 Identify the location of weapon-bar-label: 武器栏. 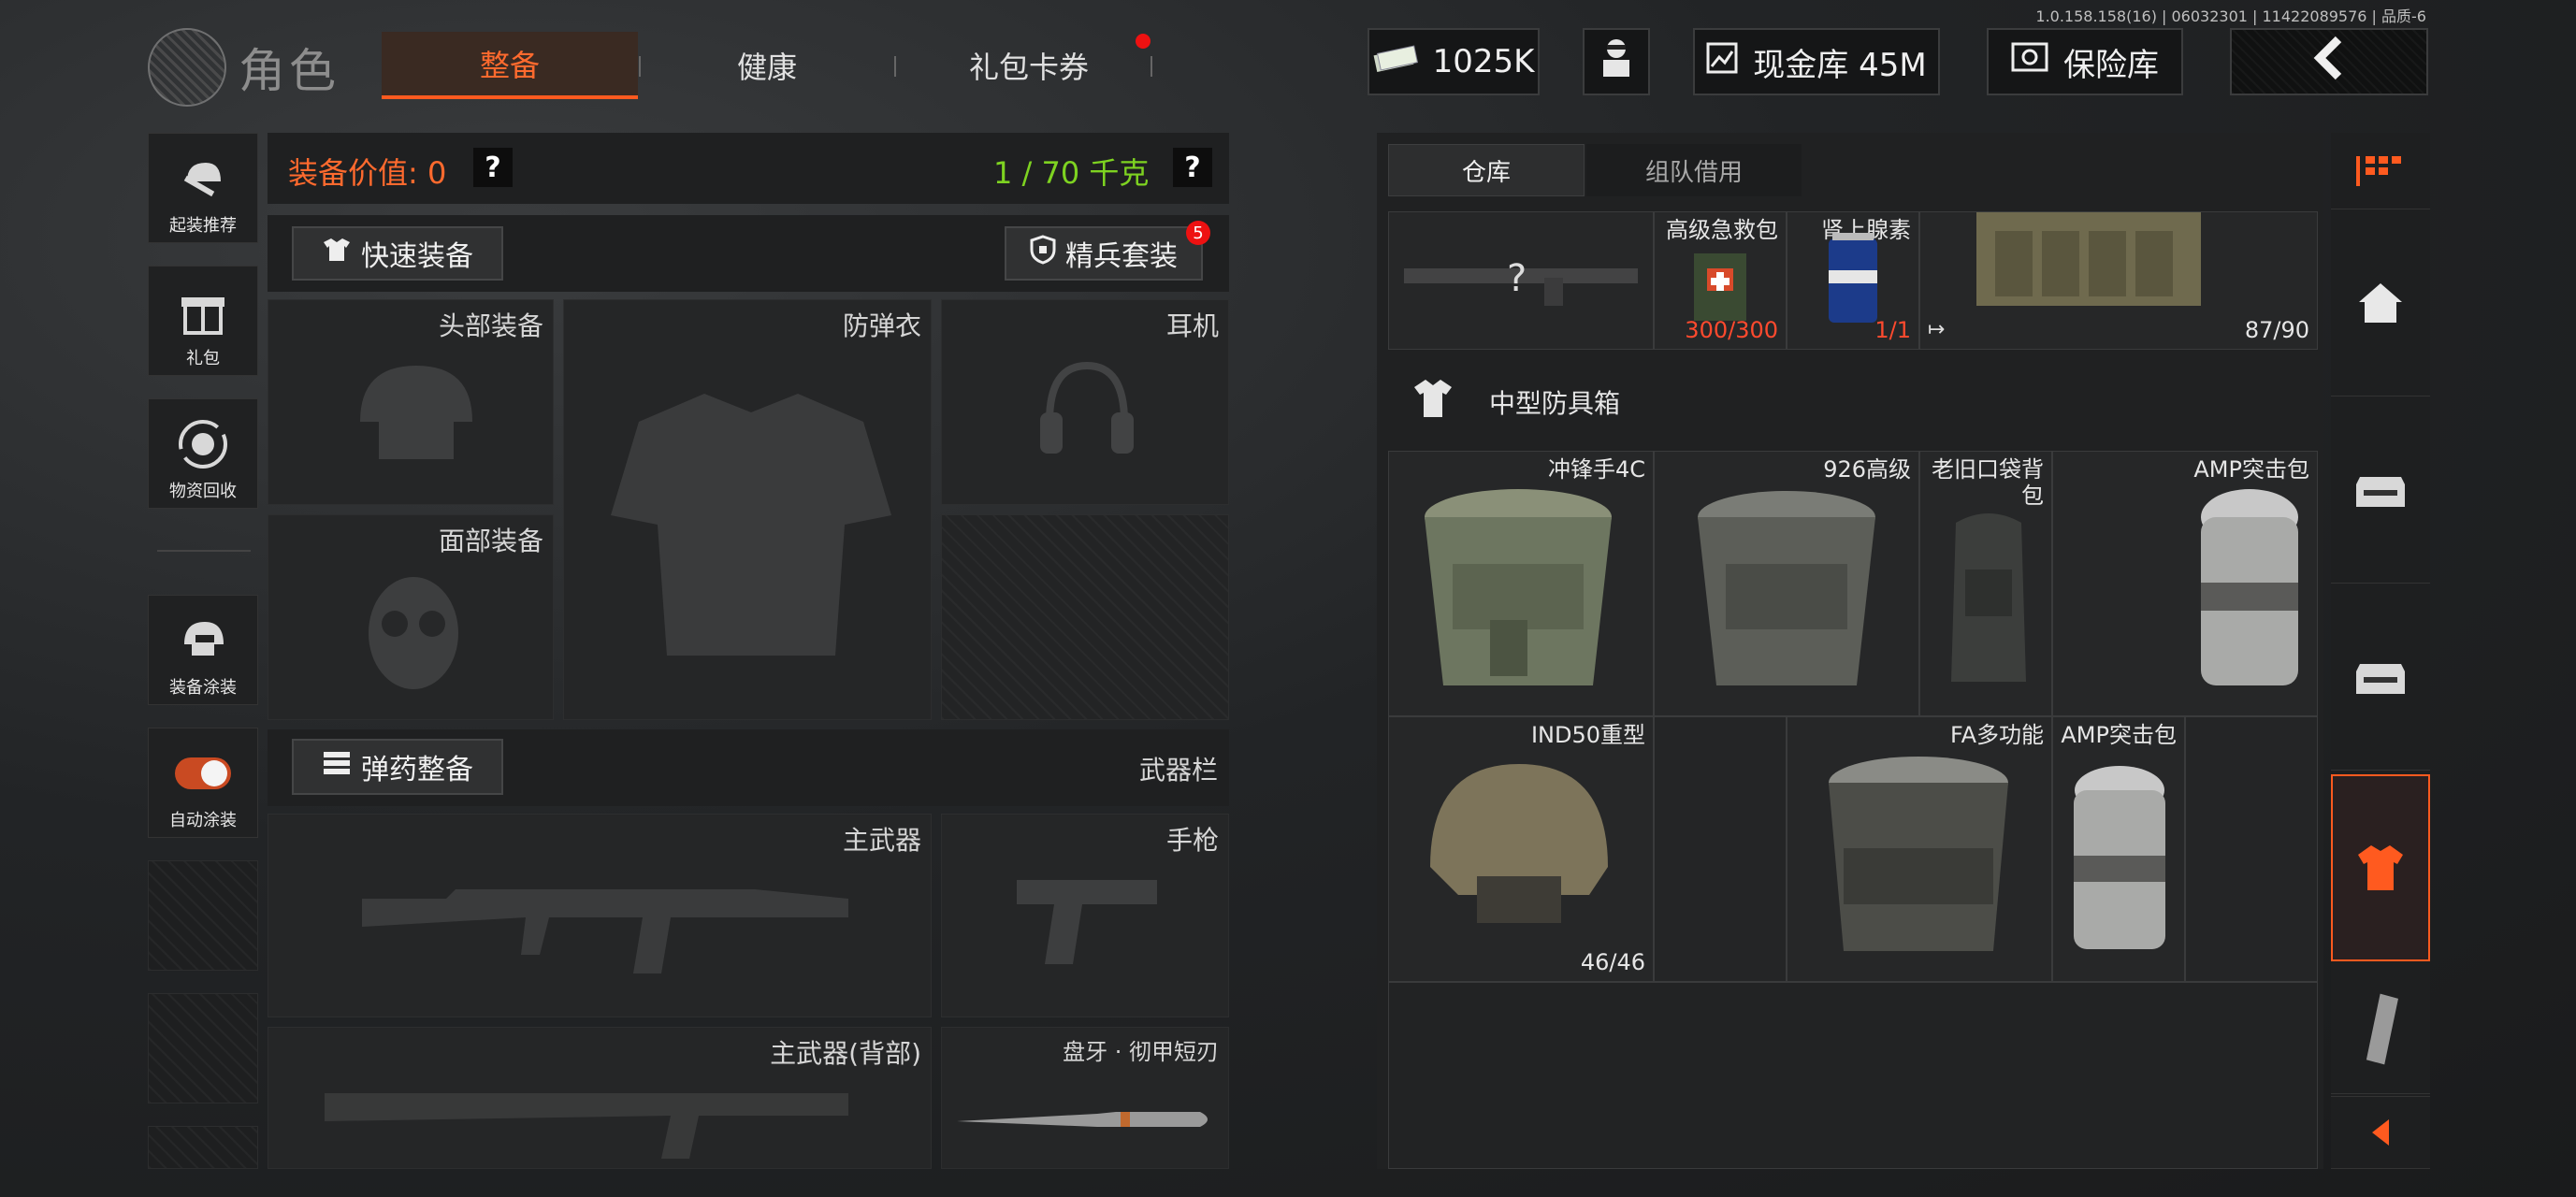
(1178, 770).